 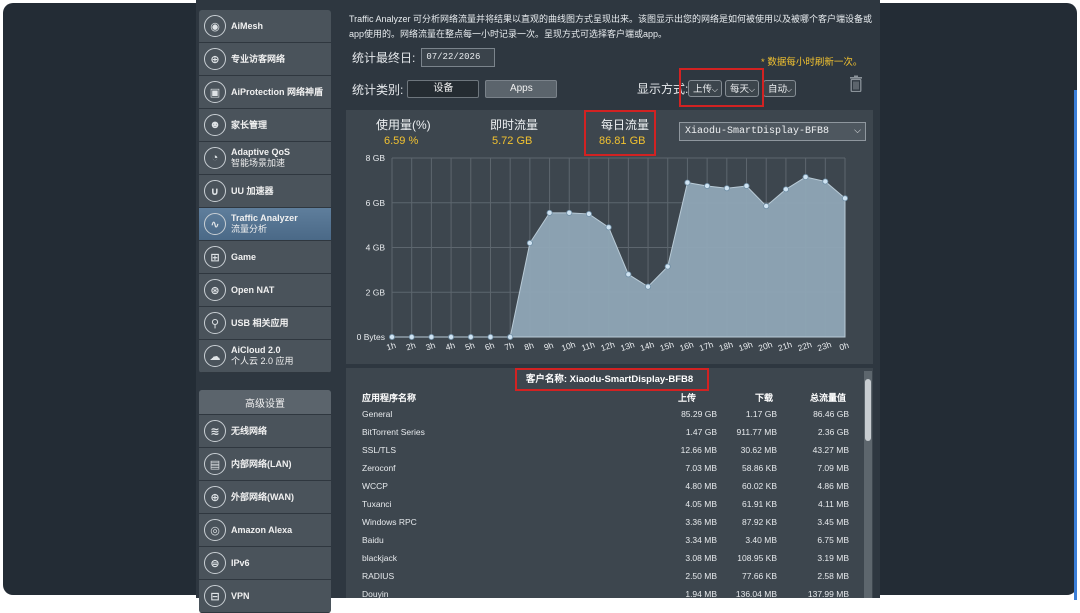 What do you see at coordinates (373, 540) in the screenshot?
I see `cell-app-name: Baidu` at bounding box center [373, 540].